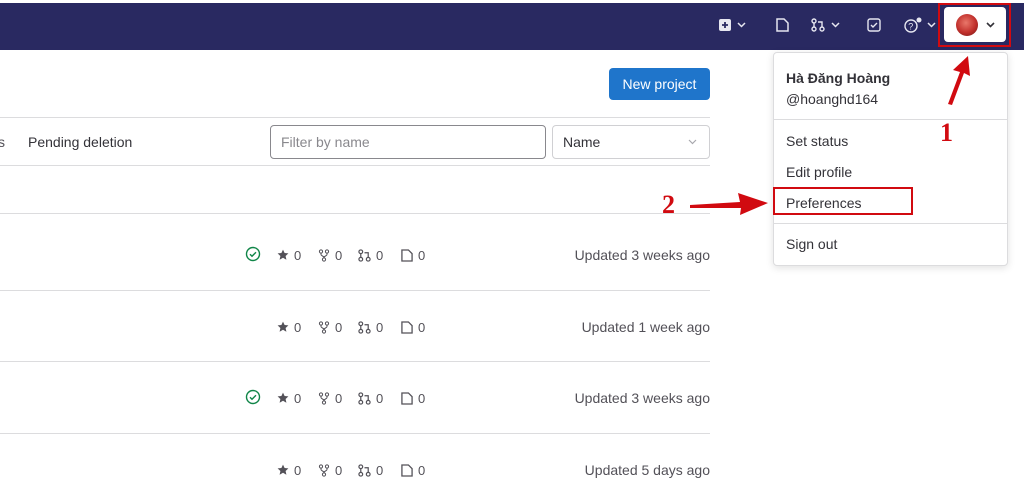 This screenshot has height=499, width=1024. What do you see at coordinates (408, 142) in the screenshot?
I see `filter-by-name-input` at bounding box center [408, 142].